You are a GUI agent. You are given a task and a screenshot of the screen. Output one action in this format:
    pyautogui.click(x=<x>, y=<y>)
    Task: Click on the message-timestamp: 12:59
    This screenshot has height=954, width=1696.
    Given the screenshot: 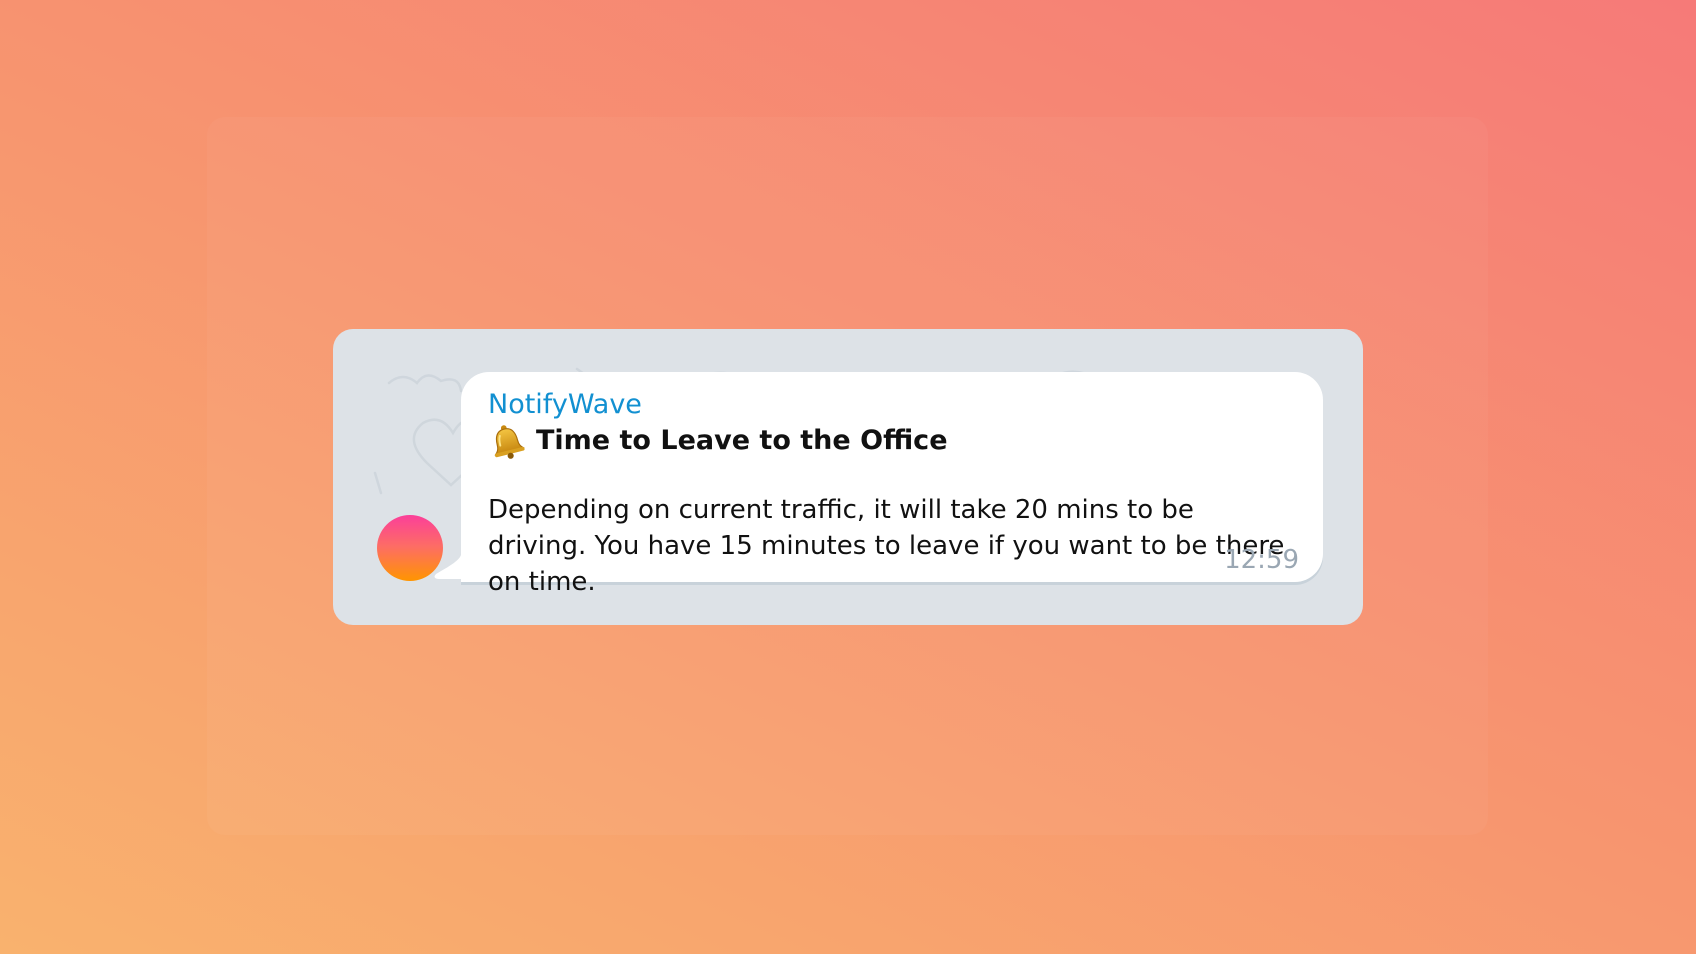 What is the action you would take?
    pyautogui.click(x=1261, y=560)
    